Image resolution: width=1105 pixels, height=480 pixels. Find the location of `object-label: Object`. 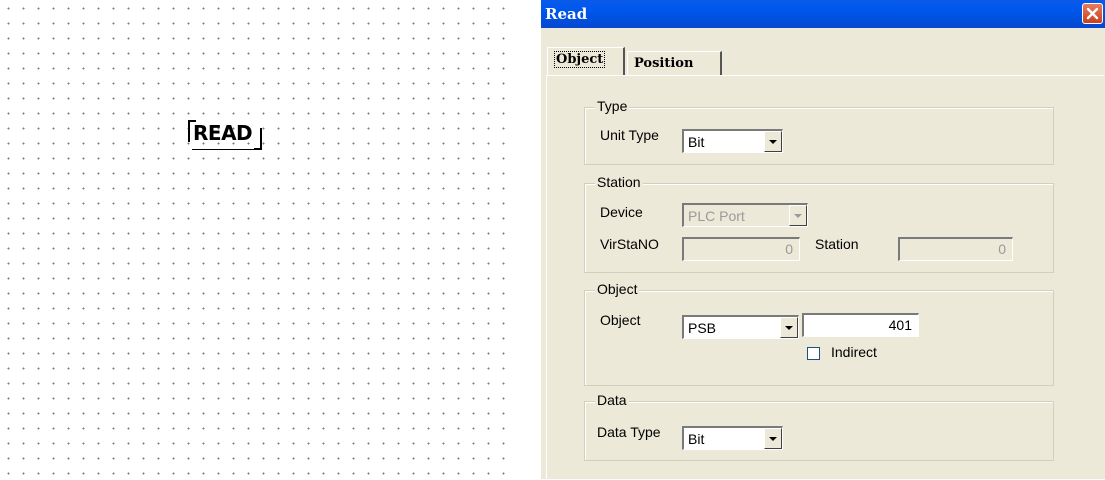

object-label: Object is located at coordinates (620, 320).